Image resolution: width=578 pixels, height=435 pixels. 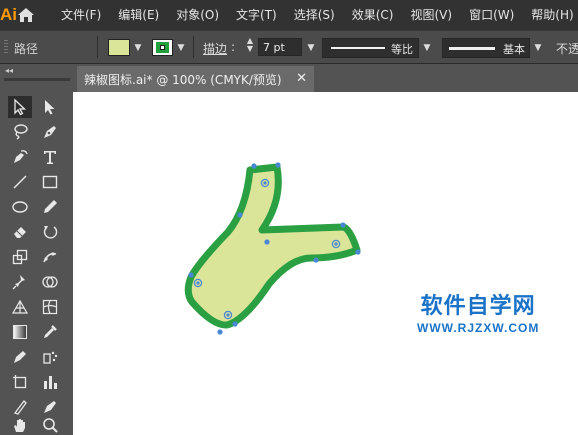 What do you see at coordinates (20, 382) in the screenshot?
I see `artboard-tool-icon` at bounding box center [20, 382].